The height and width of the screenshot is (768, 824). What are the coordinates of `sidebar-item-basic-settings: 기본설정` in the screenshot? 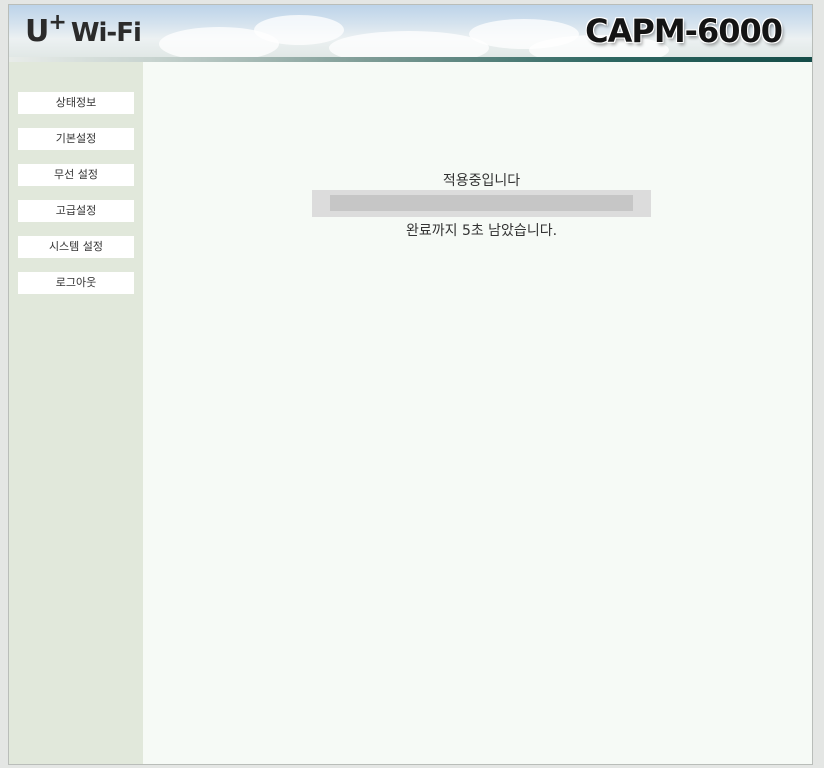 It's located at (76, 139).